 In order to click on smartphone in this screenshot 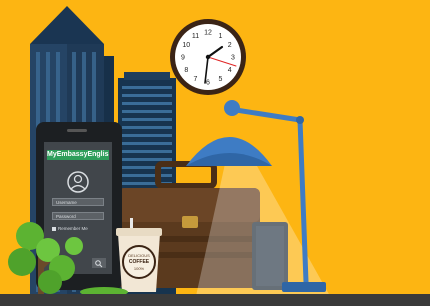, I will do `click(79, 206)`.